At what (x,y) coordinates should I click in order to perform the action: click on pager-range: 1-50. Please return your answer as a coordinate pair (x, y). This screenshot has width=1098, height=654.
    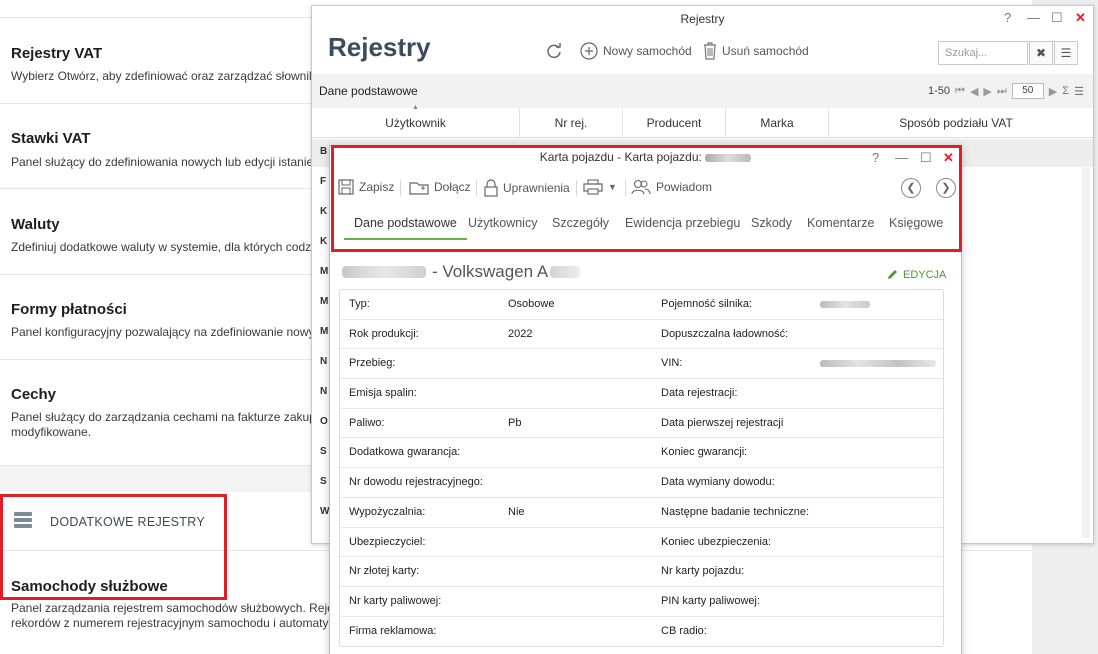
    Looking at the image, I should click on (939, 91).